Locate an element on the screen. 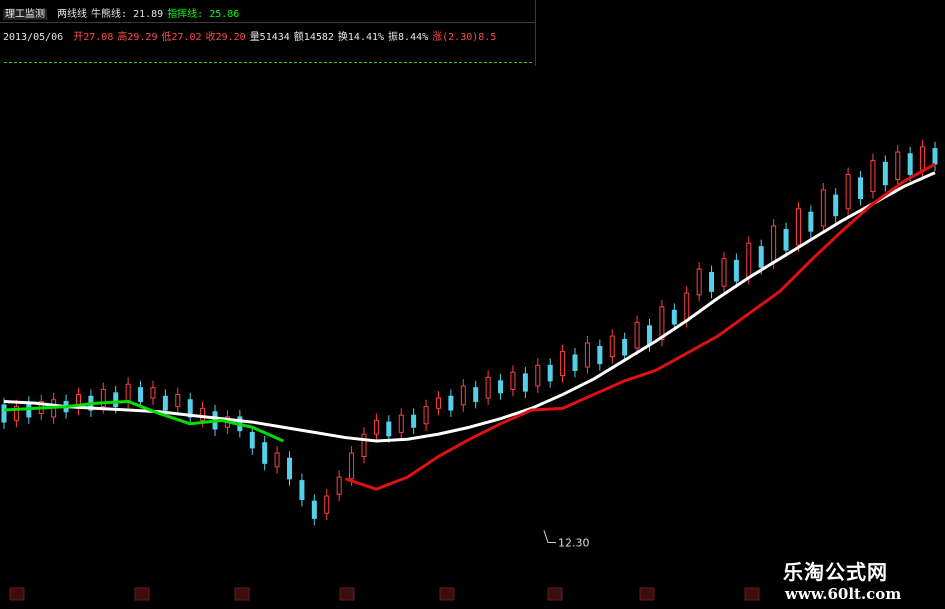 The image size is (945, 609). header-row-indicator: 理工监测 两线线 牛熊线: 21.89 指挥线: 25.86 is located at coordinates (125, 12).